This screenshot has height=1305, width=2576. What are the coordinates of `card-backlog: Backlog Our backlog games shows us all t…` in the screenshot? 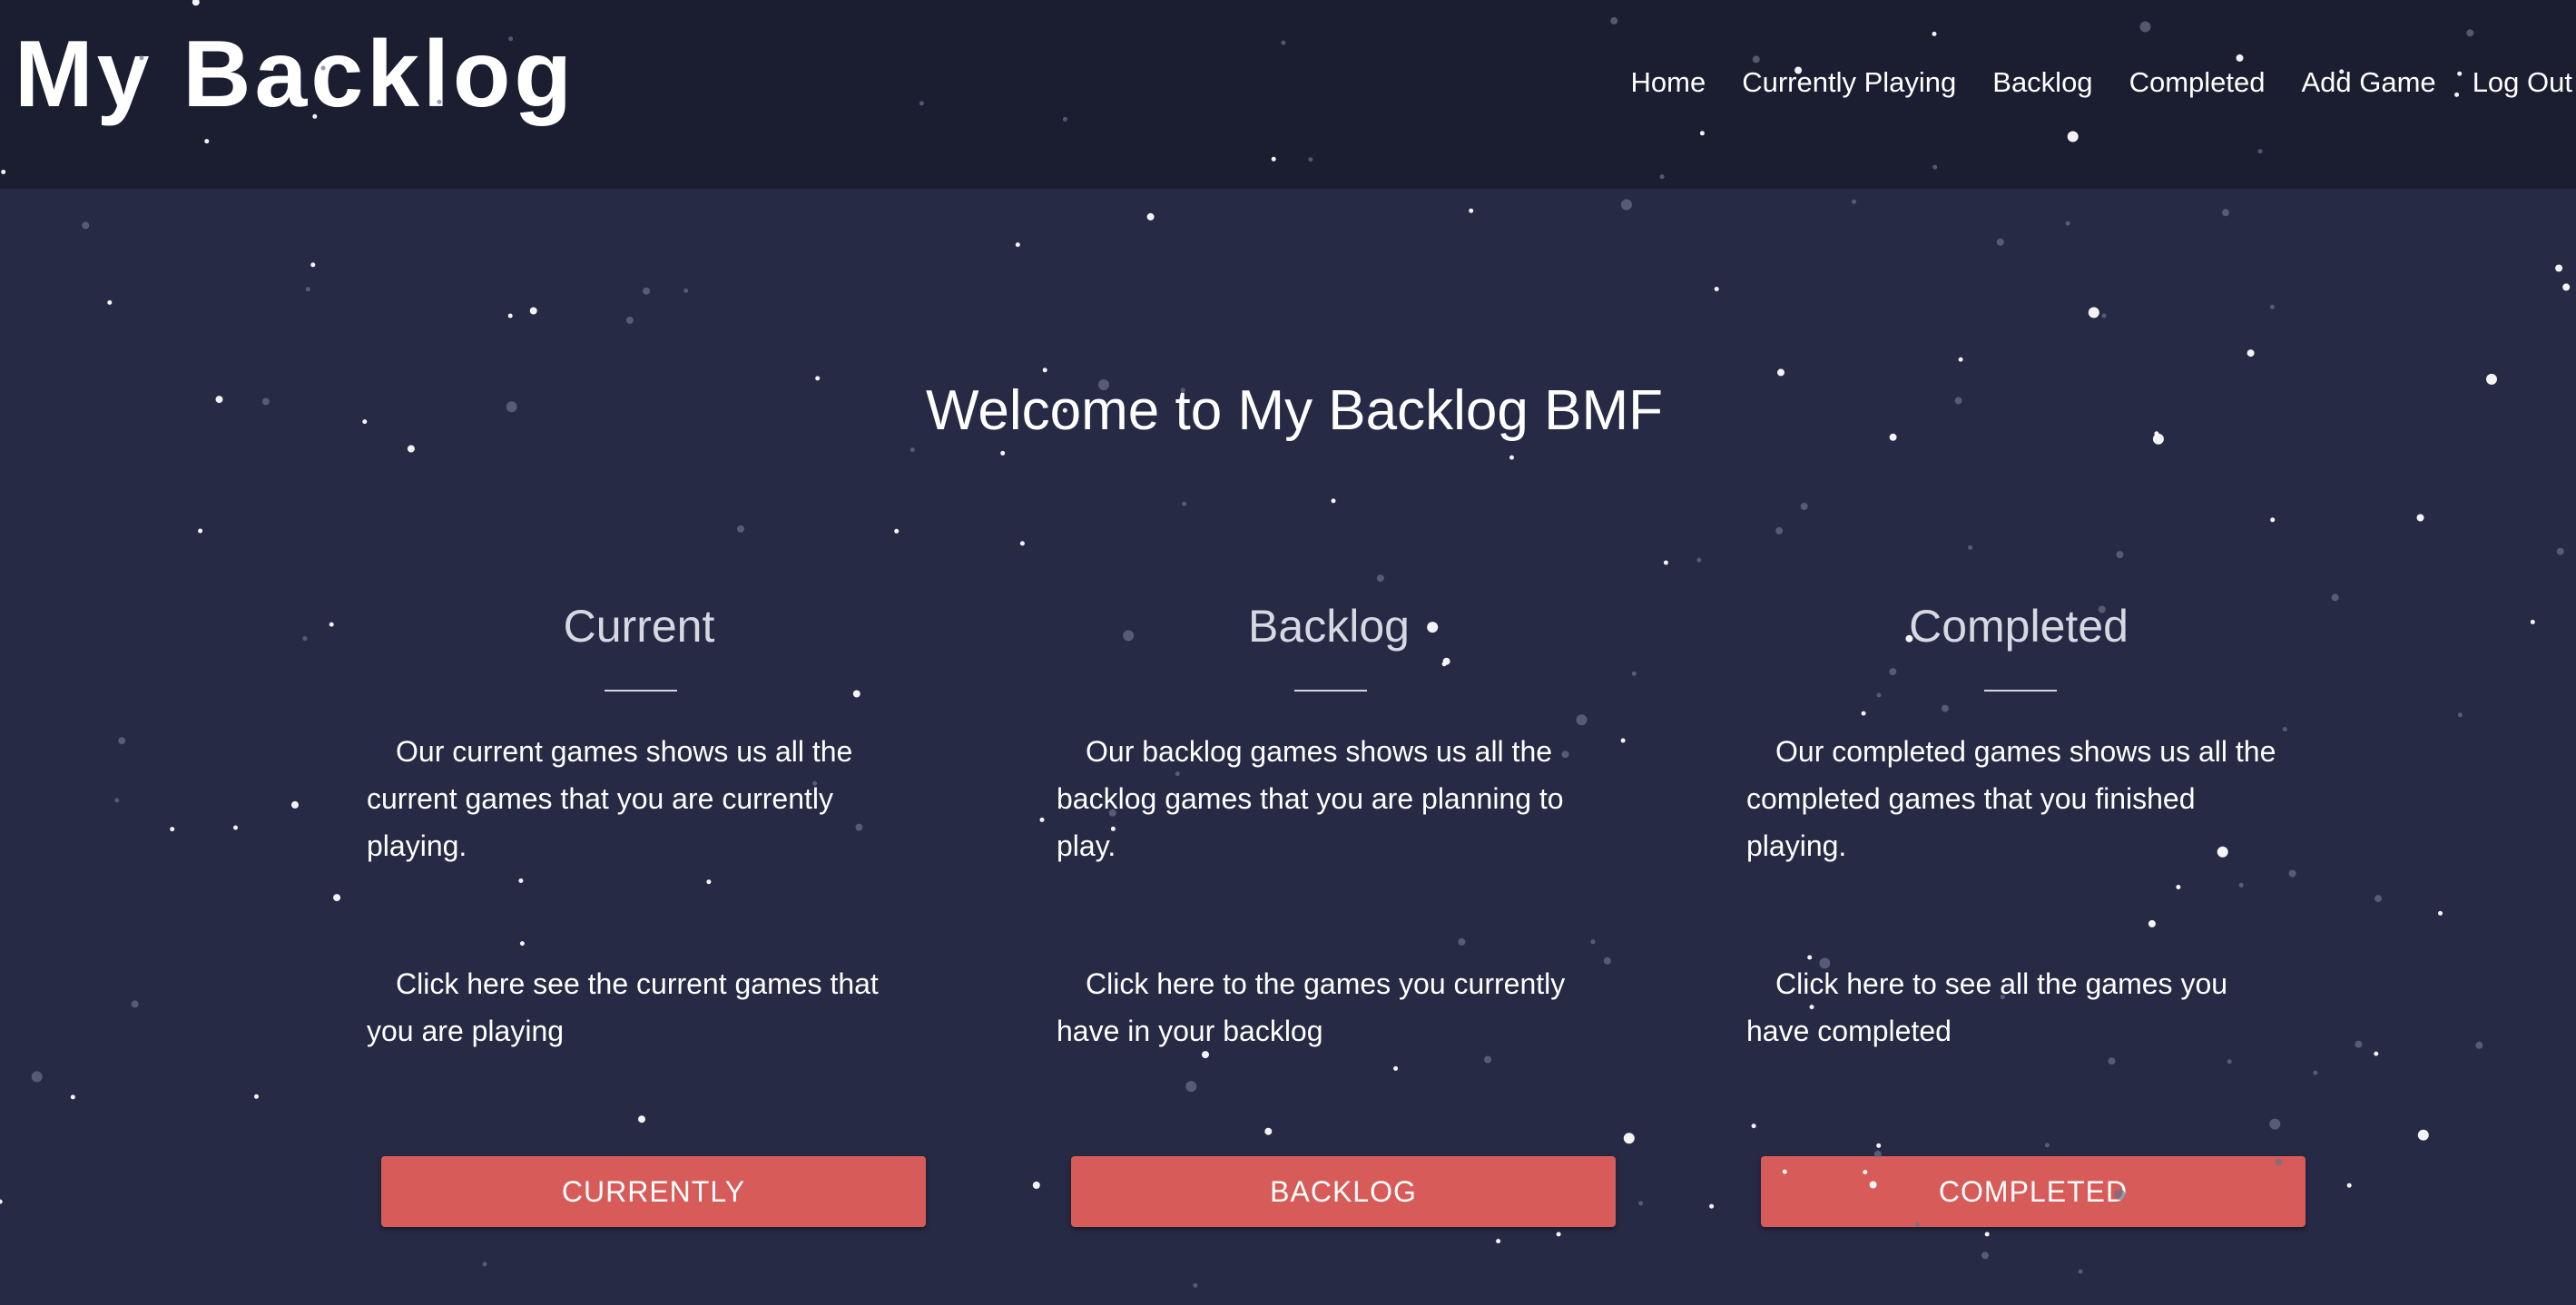 It's located at (1338, 917).